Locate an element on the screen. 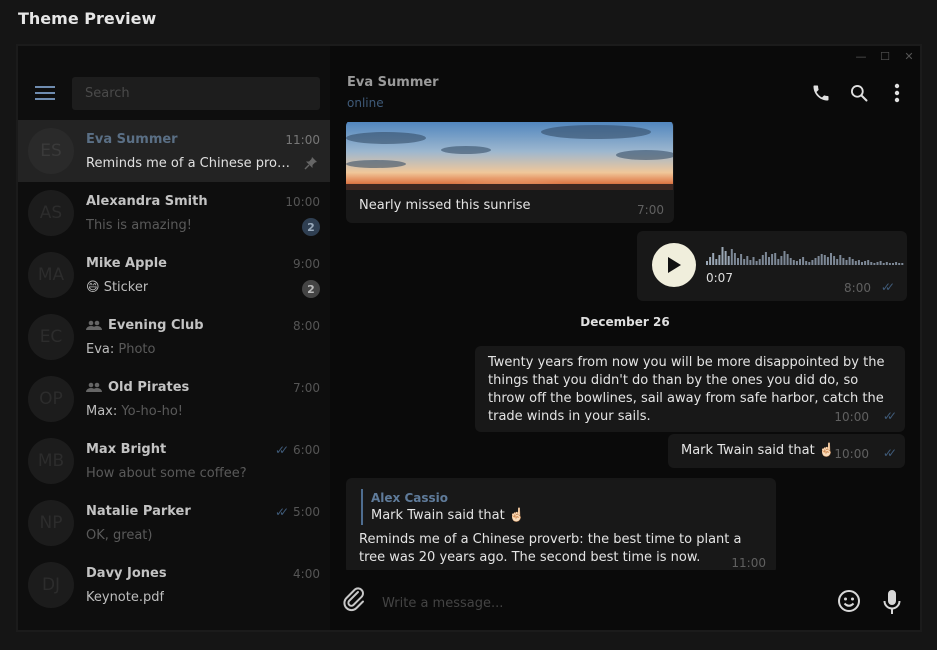  voice-message: 0:07 8:00 ✓✓ is located at coordinates (772, 266).